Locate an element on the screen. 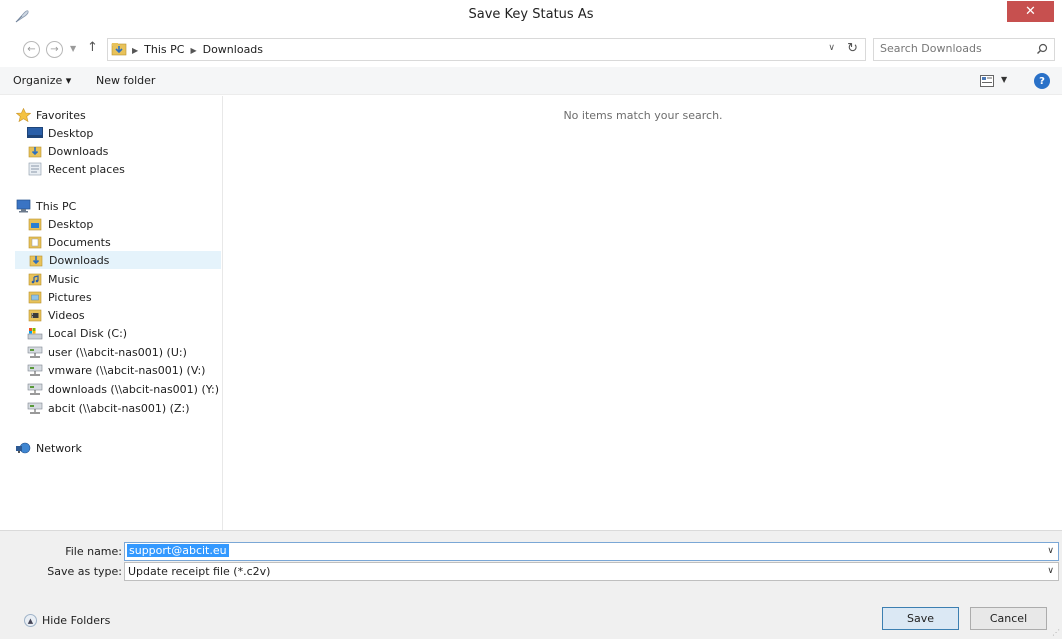 The width and height of the screenshot is (1062, 639). nav-fav-downloads-label: Downloads is located at coordinates (78, 151).